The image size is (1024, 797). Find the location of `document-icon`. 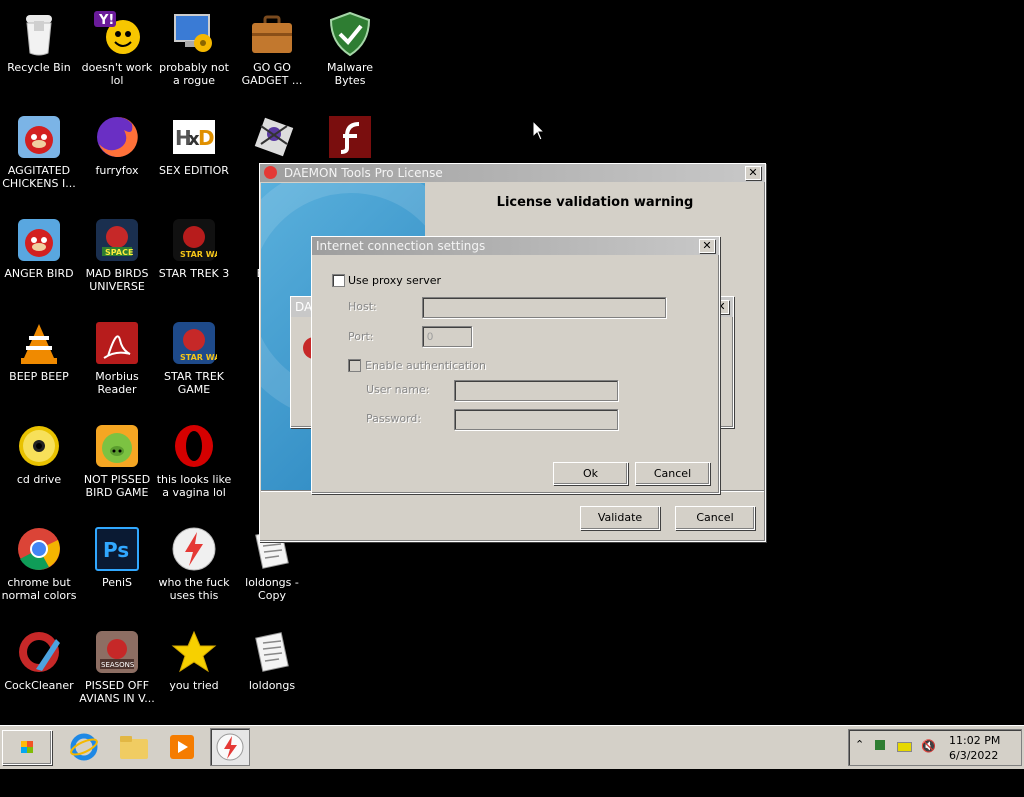

document-icon is located at coordinates (272, 652).